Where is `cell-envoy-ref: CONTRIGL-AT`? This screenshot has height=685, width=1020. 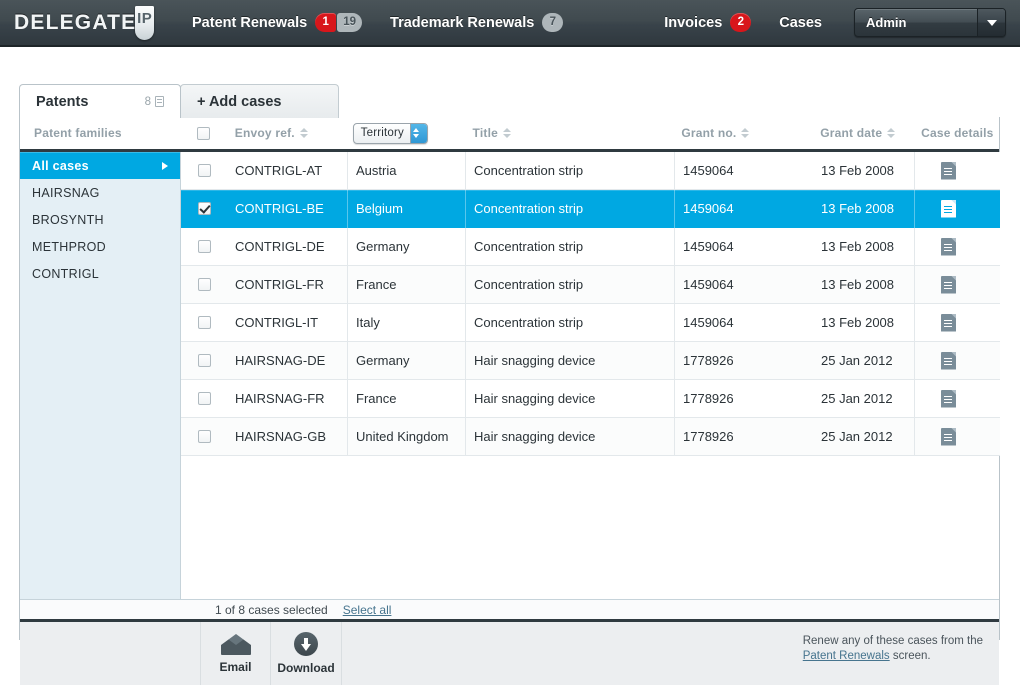 cell-envoy-ref: CONTRIGL-AT is located at coordinates (279, 170).